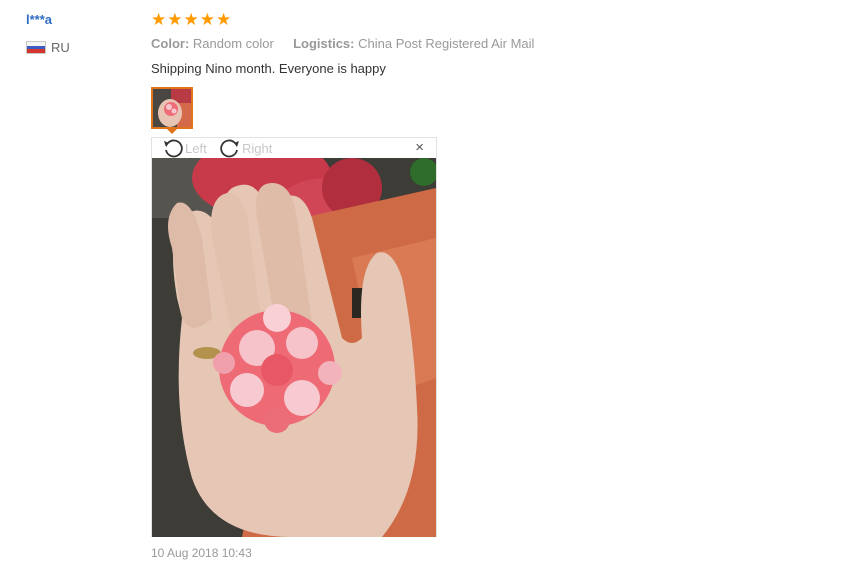  I want to click on rotate-right-button: Right, so click(245, 148).